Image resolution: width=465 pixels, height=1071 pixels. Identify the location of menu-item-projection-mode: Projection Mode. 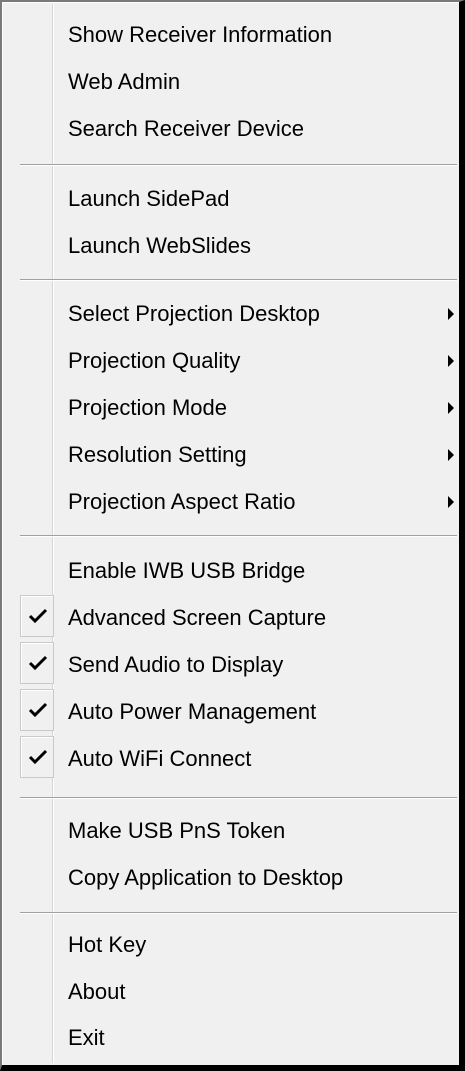
(229, 408).